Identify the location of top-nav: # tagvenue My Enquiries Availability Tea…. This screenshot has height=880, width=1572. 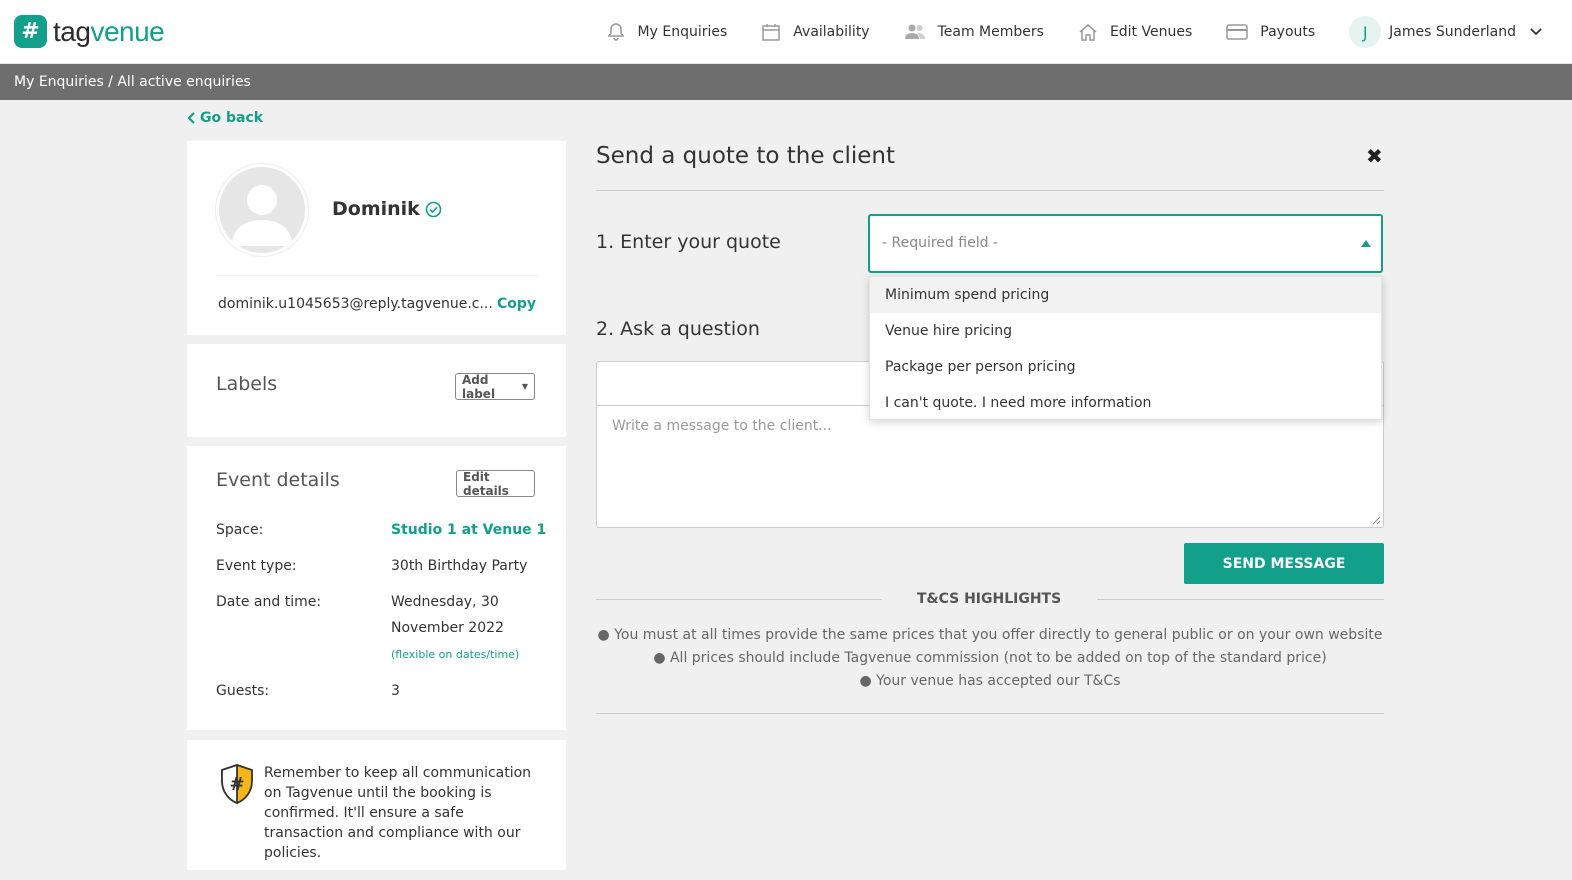
(786, 32).